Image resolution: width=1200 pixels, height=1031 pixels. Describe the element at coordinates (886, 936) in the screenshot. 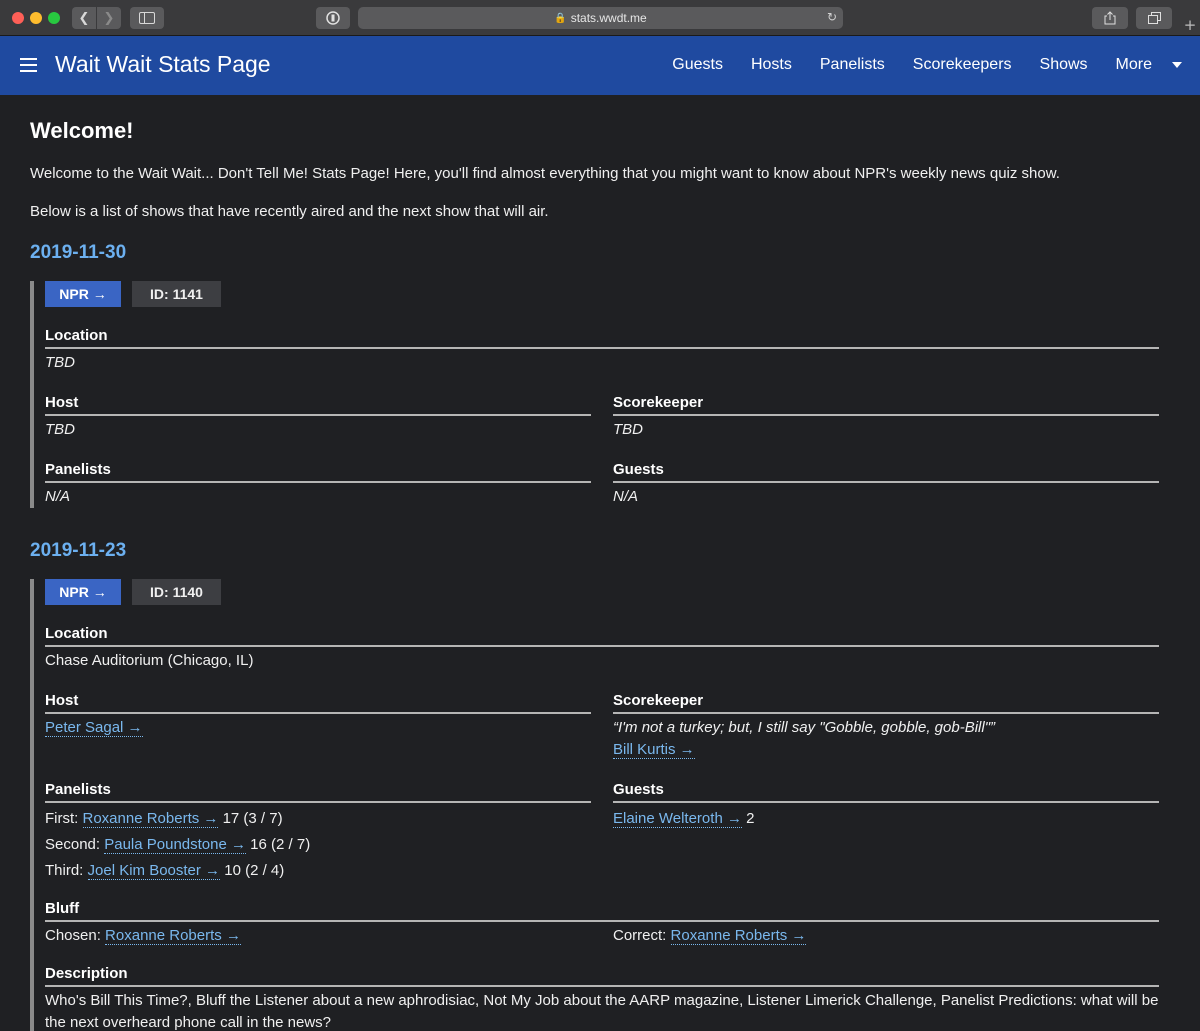

I see `bluff-correct: Correct: Roxanne Roberts →` at that location.